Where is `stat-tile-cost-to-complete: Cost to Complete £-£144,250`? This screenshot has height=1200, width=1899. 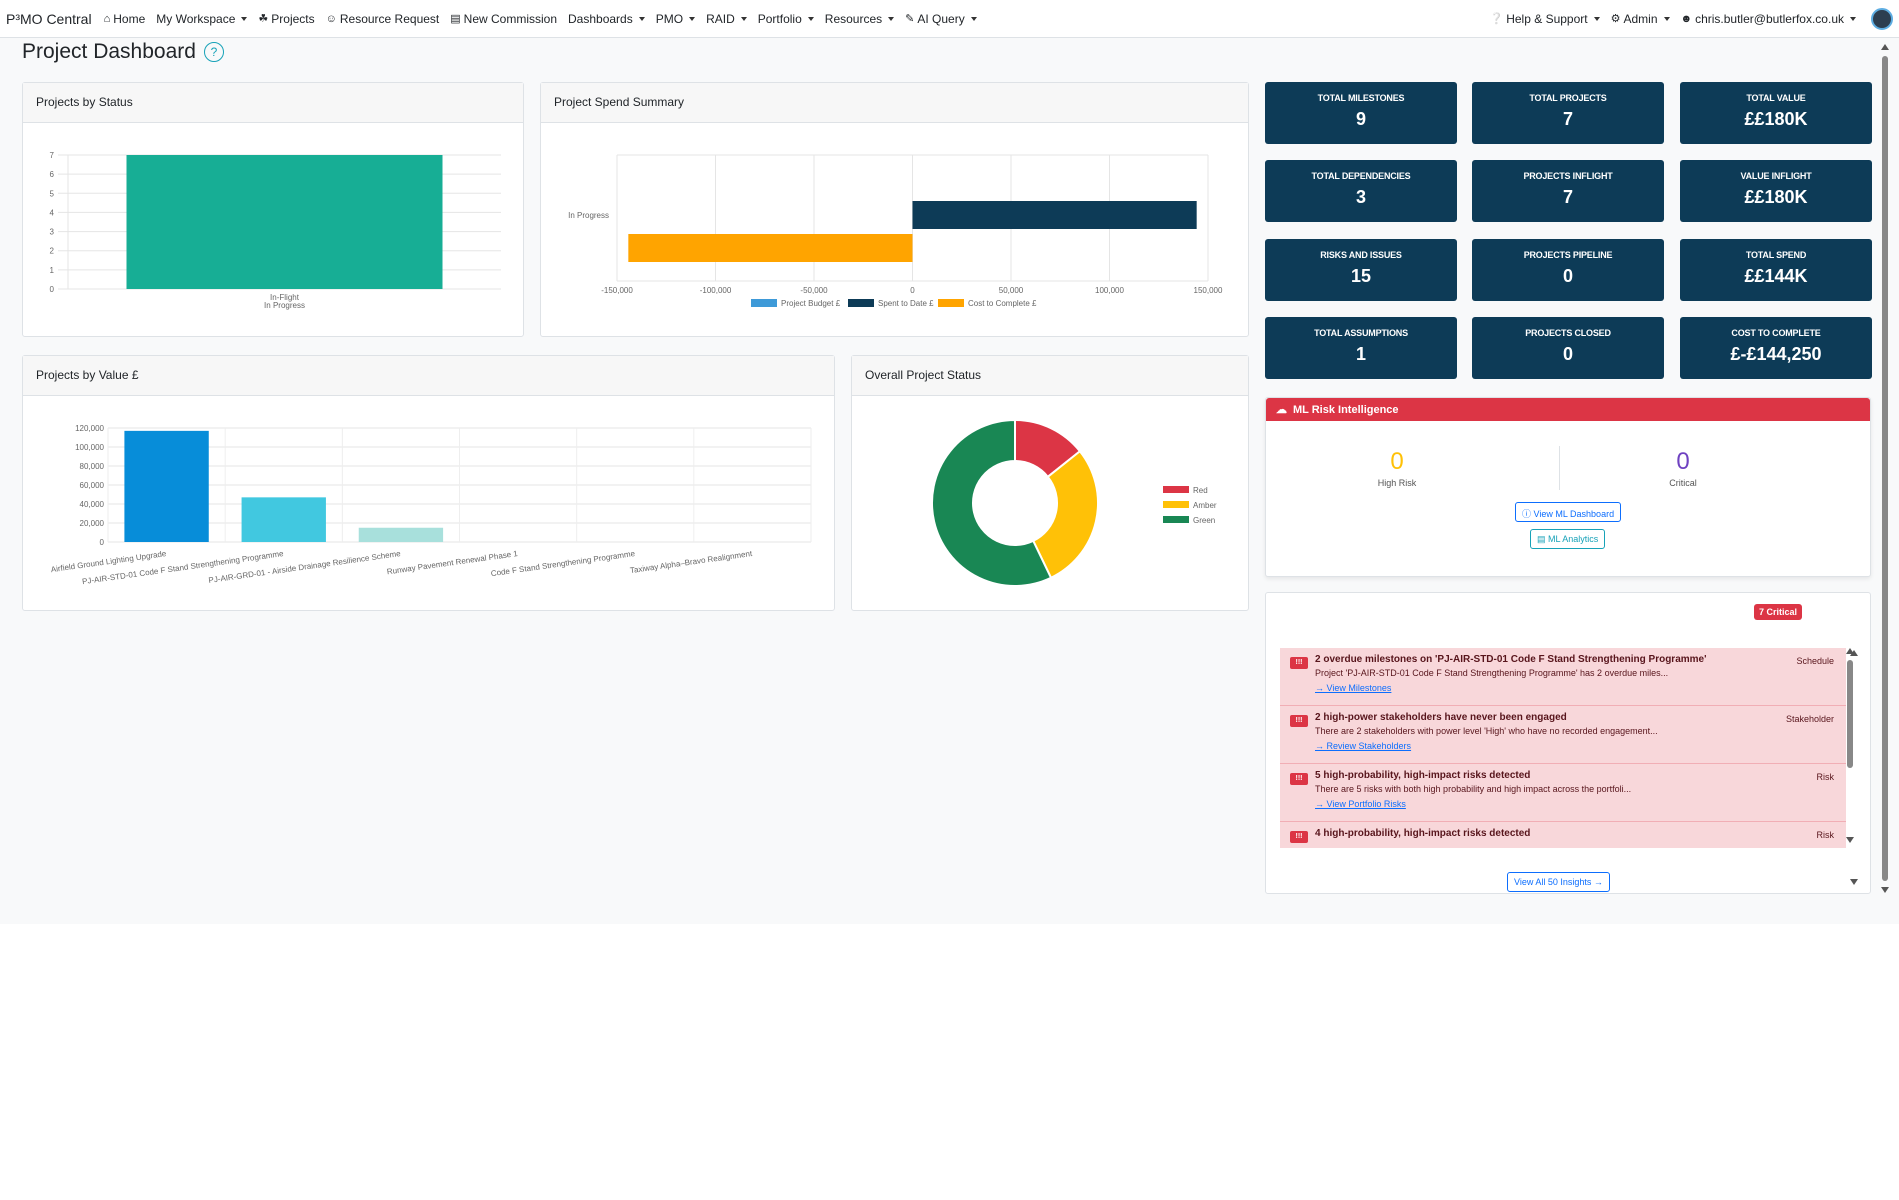 stat-tile-cost-to-complete: Cost to Complete £-£144,250 is located at coordinates (1776, 348).